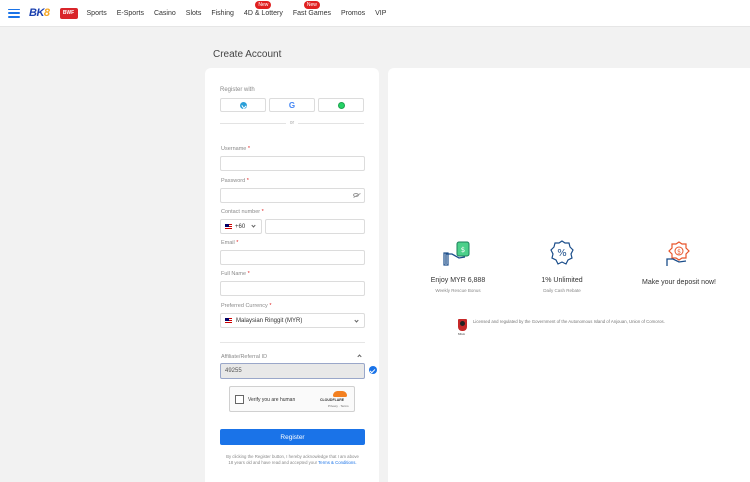 The width and height of the screenshot is (750, 482). What do you see at coordinates (332, 400) in the screenshot?
I see `cloudflare-brand: CLOUDFLARE` at bounding box center [332, 400].